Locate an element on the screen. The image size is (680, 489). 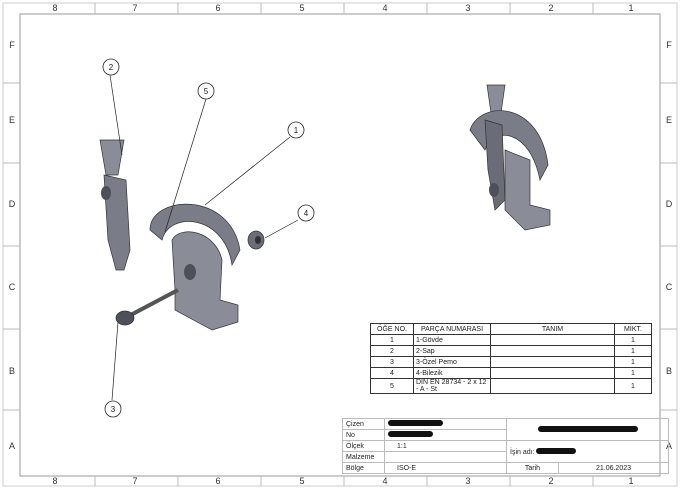
redacted-name is located at coordinates (415, 423).